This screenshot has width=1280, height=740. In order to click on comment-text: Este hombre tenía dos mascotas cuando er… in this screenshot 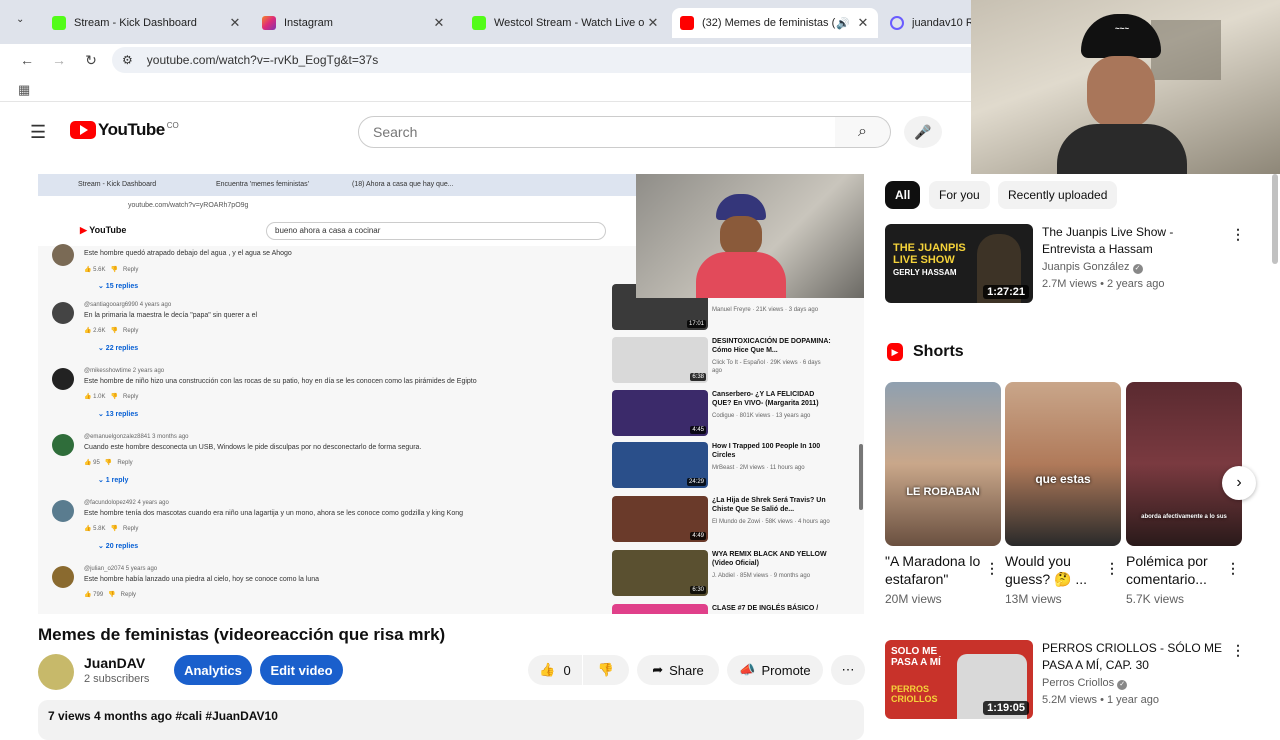, I will do `click(274, 513)`.